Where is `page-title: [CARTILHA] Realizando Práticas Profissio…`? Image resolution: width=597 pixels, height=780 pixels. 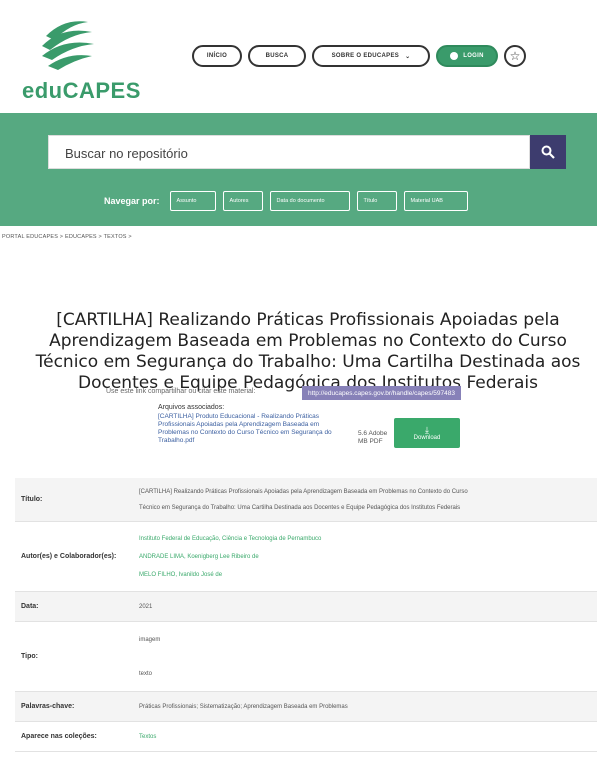 page-title: [CARTILHA] Realizando Práticas Profissio… is located at coordinates (308, 351).